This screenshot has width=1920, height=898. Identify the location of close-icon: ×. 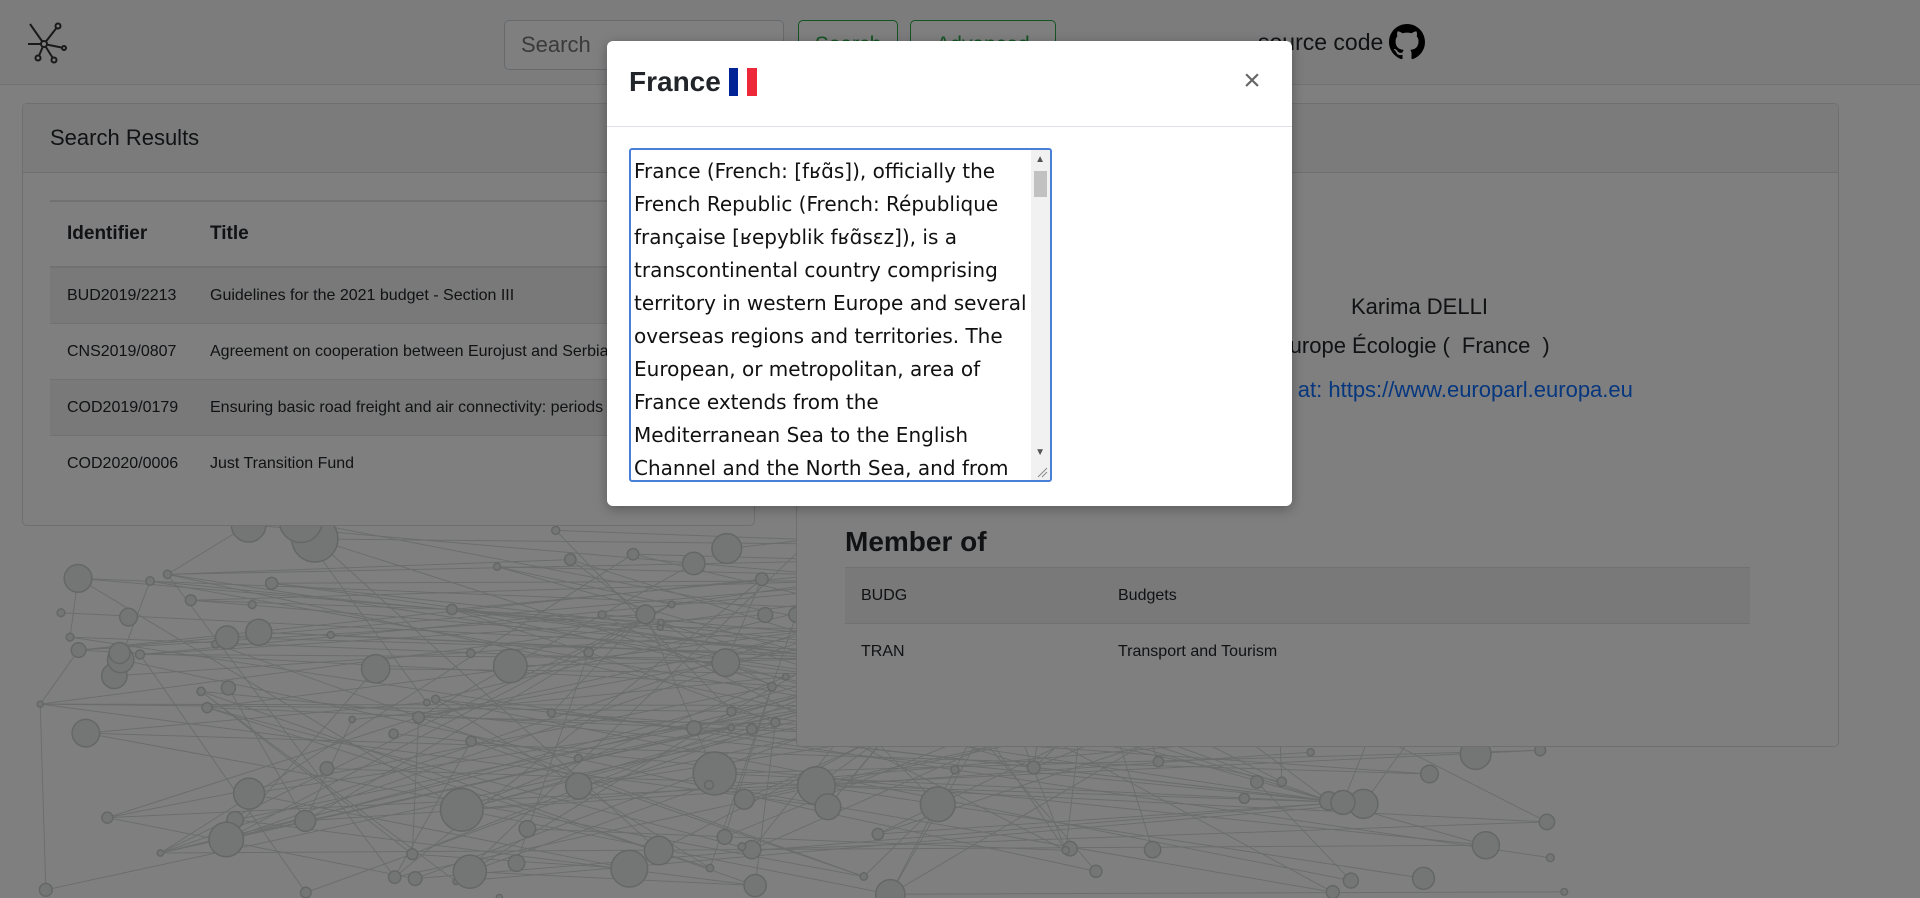
(1252, 81).